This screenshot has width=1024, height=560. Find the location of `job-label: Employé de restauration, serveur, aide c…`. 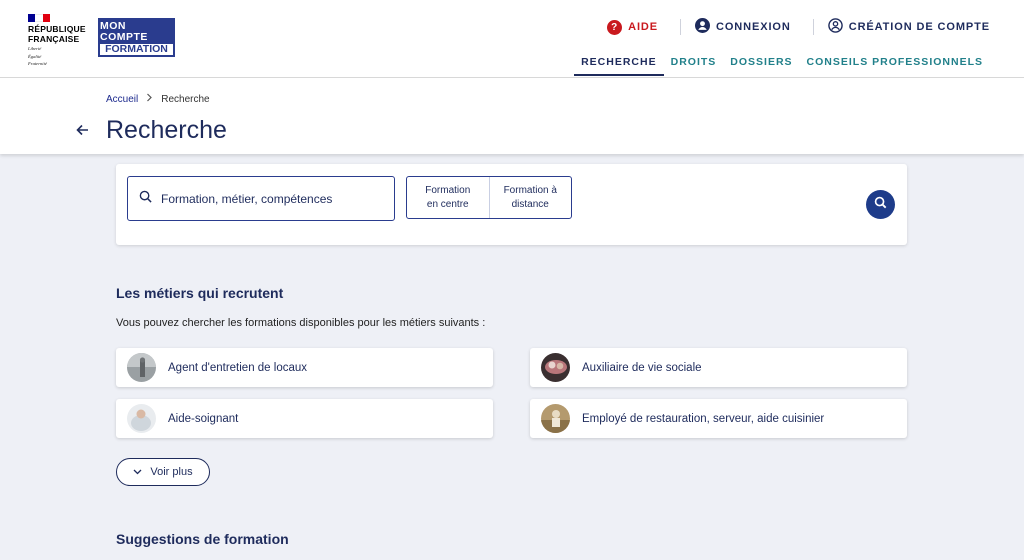

job-label: Employé de restauration, serveur, aide c… is located at coordinates (703, 418).